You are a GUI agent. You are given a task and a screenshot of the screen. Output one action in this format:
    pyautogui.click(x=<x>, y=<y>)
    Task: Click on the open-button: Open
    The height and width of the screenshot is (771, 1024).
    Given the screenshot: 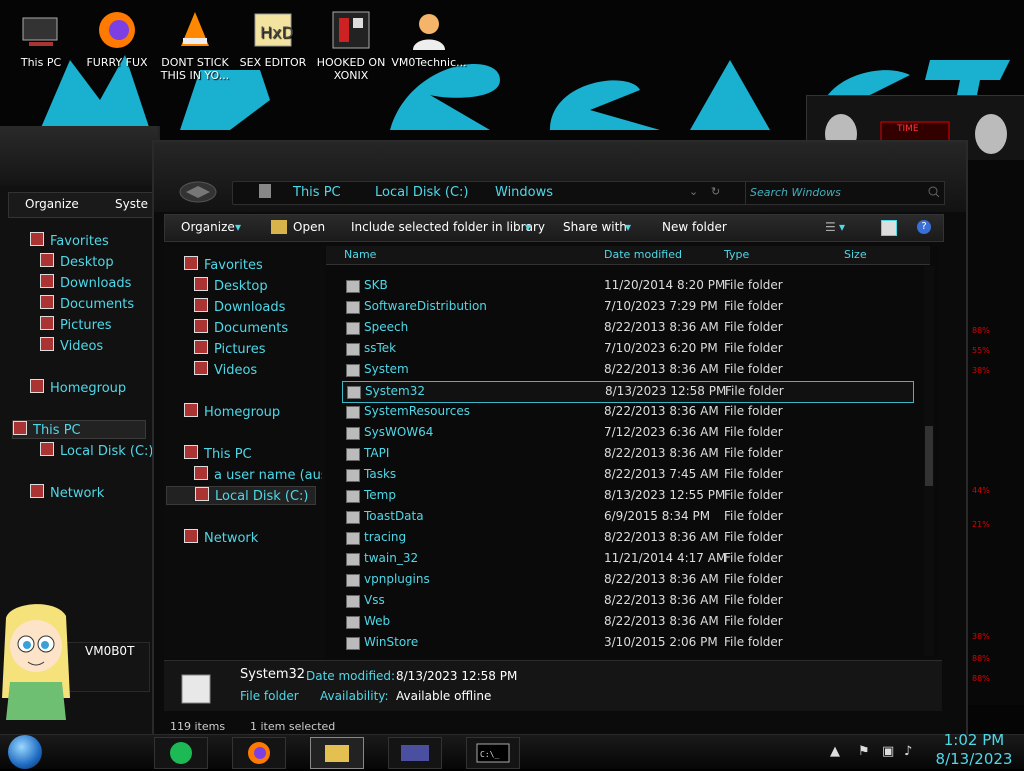 What is the action you would take?
    pyautogui.click(x=309, y=227)
    